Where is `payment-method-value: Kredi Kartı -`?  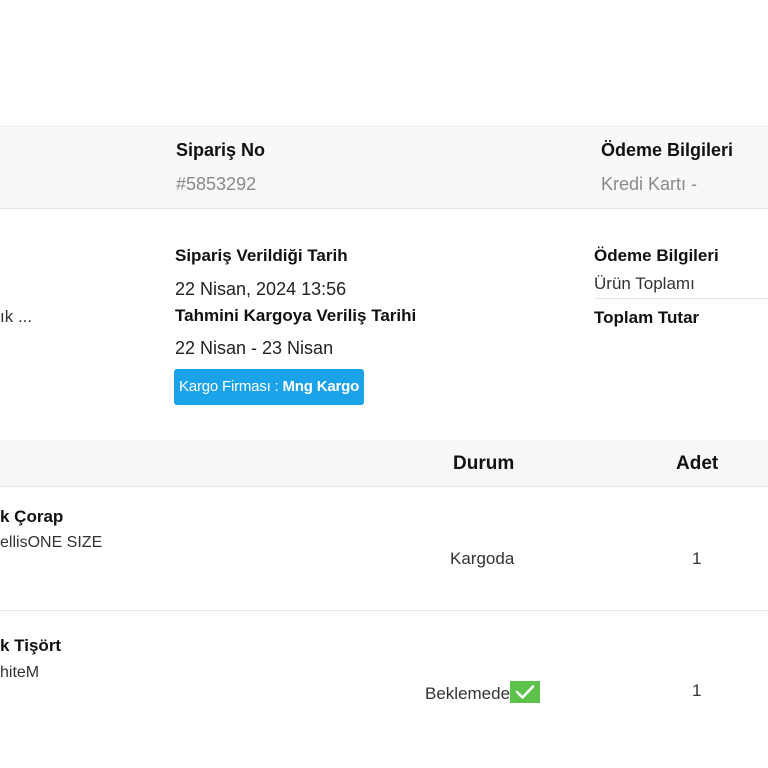
payment-method-value: Kredi Kartı - is located at coordinates (649, 184).